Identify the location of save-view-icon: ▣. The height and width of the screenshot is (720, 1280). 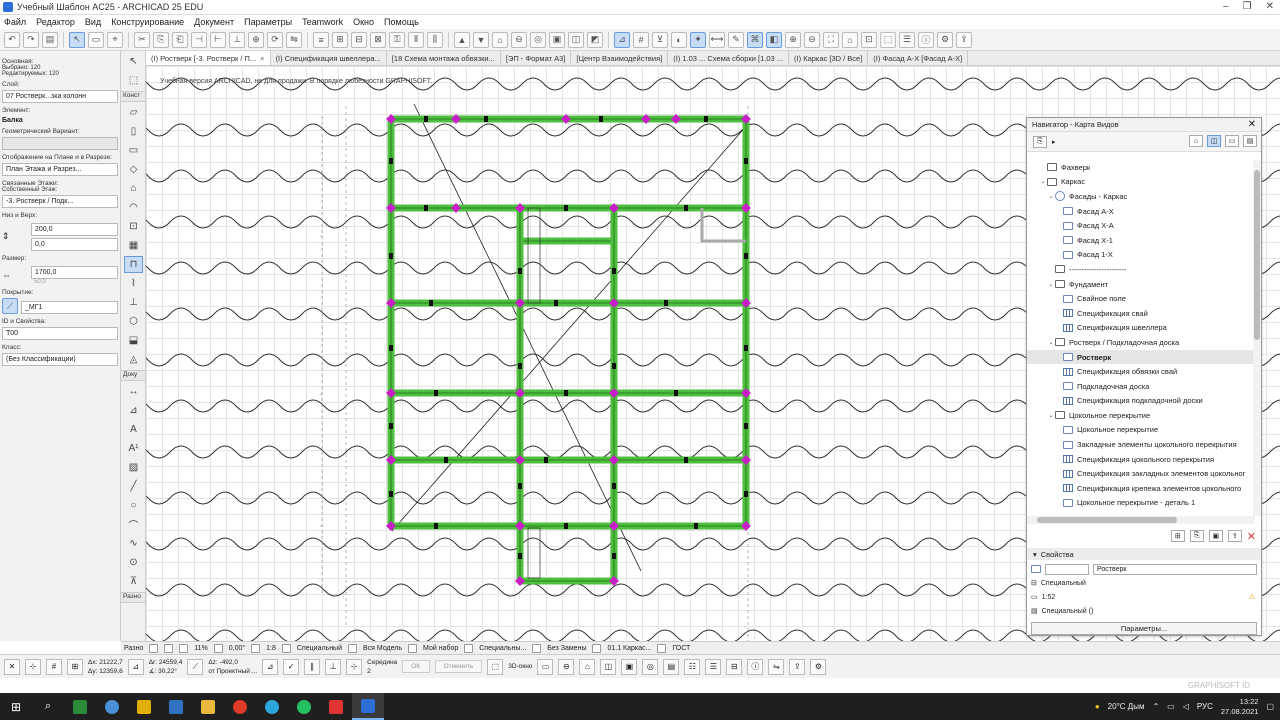
(1215, 536).